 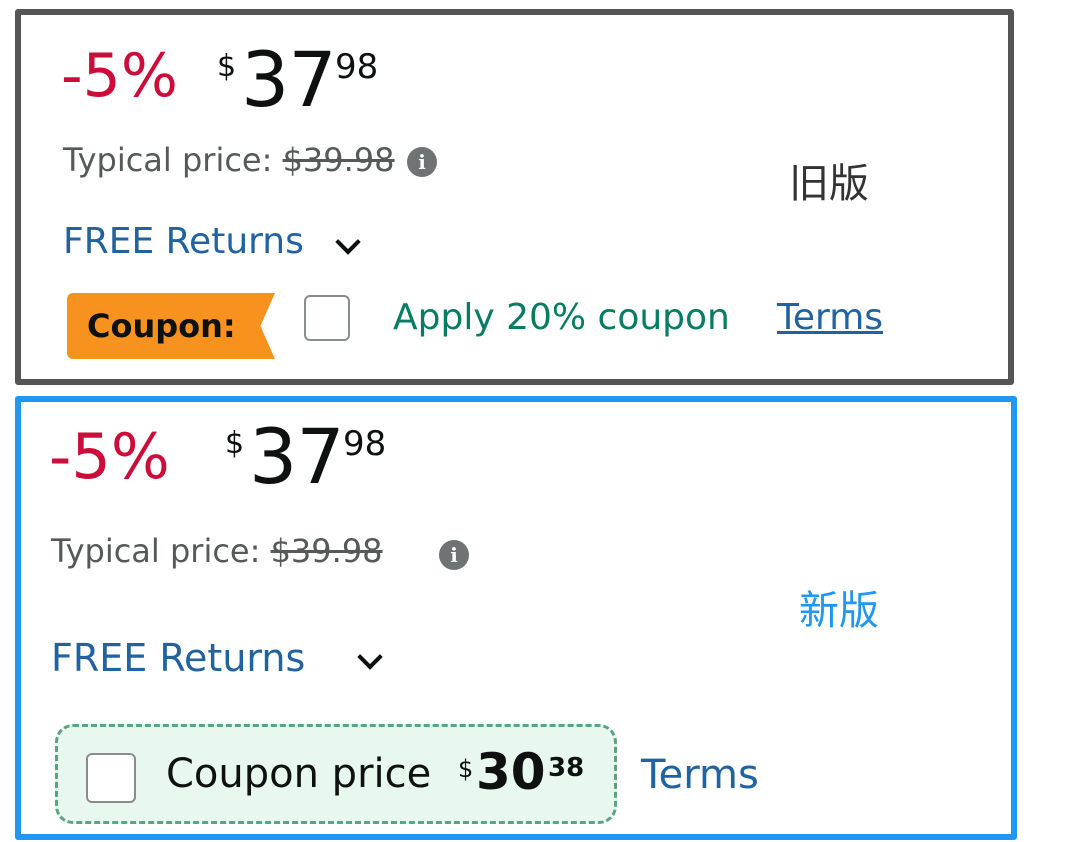 I want to click on version-label: 旧版, so click(x=829, y=184).